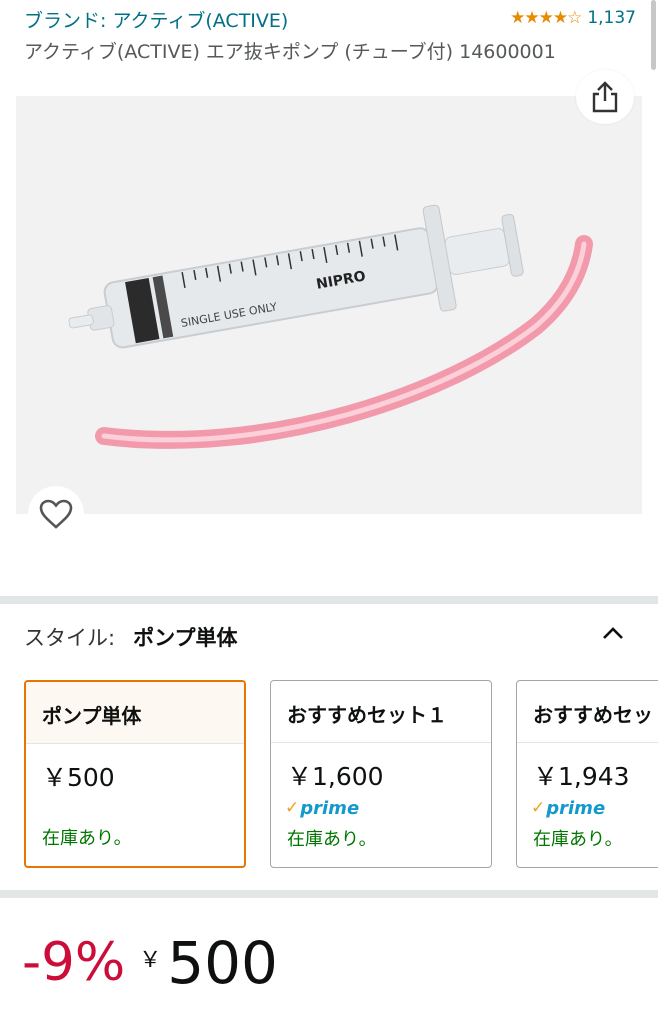 The image size is (658, 1024). Describe the element at coordinates (335, 776) in the screenshot. I see `option-price: ￥1,600` at that location.